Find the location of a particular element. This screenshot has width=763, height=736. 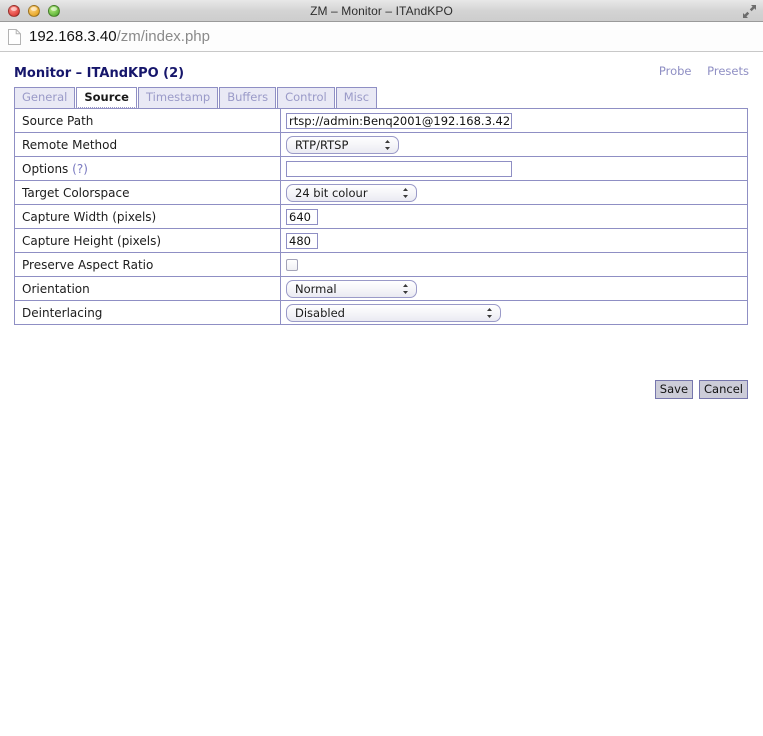

field-capture-width is located at coordinates (514, 216).